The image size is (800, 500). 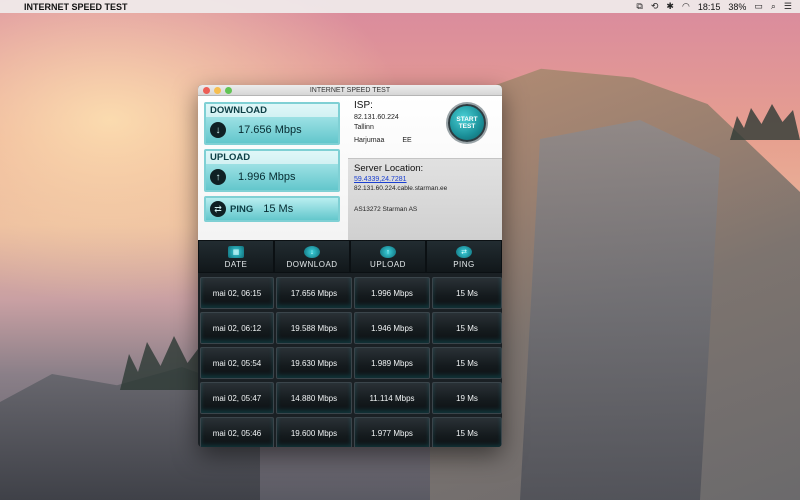 I want to click on upload-icon: ↑, so click(x=388, y=252).